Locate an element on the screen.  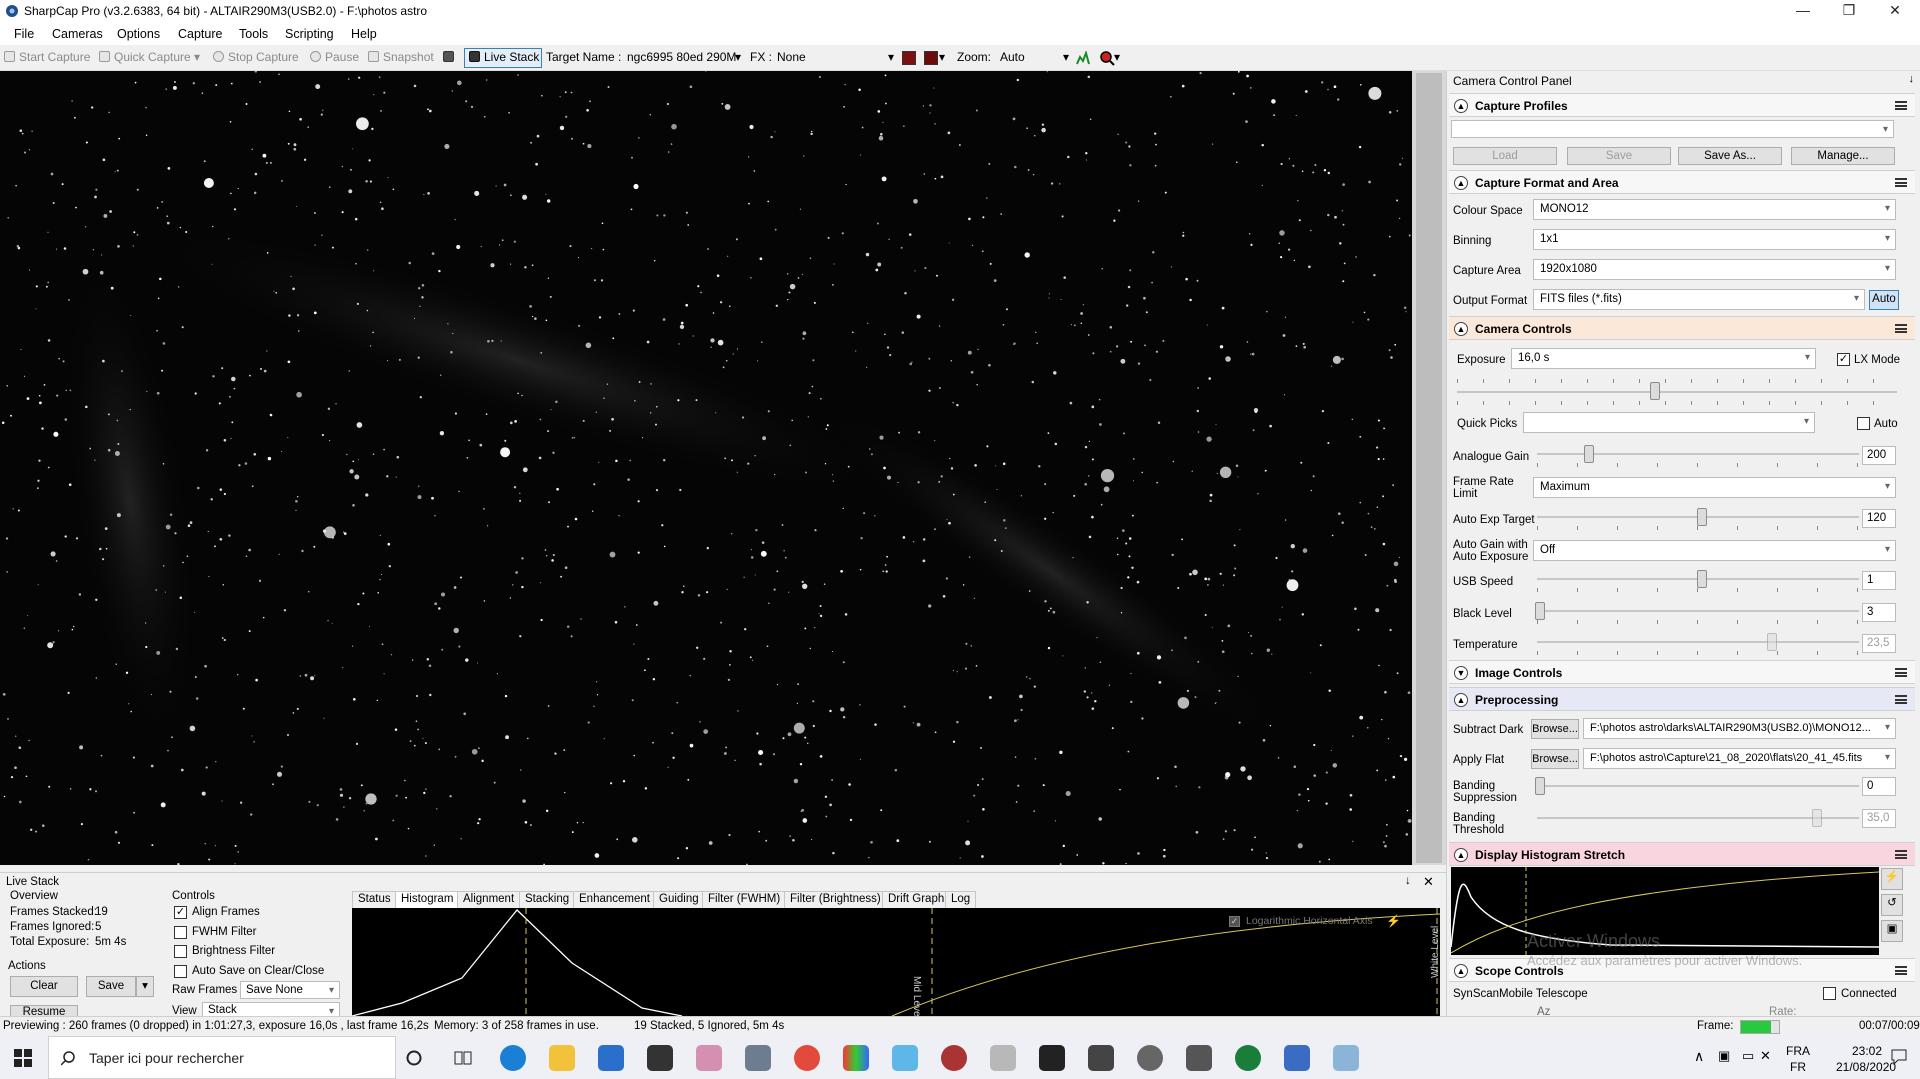
clock-date: 21/08/2020 is located at coordinates (1866, 1067).